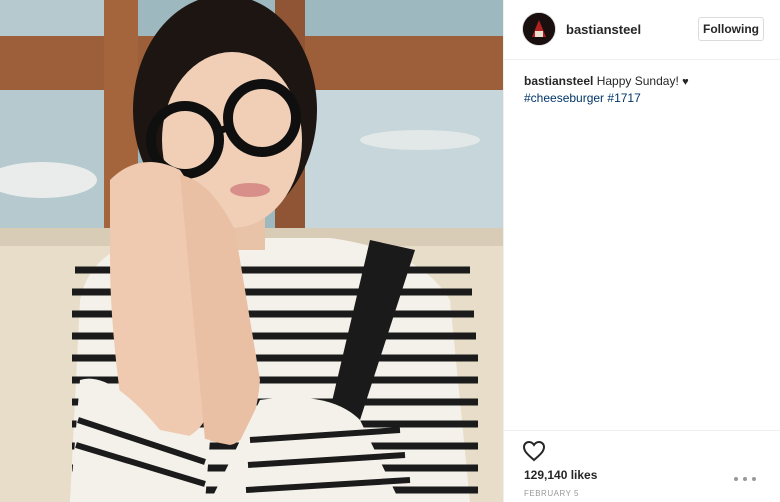  What do you see at coordinates (731, 29) in the screenshot?
I see `following-button: Following` at bounding box center [731, 29].